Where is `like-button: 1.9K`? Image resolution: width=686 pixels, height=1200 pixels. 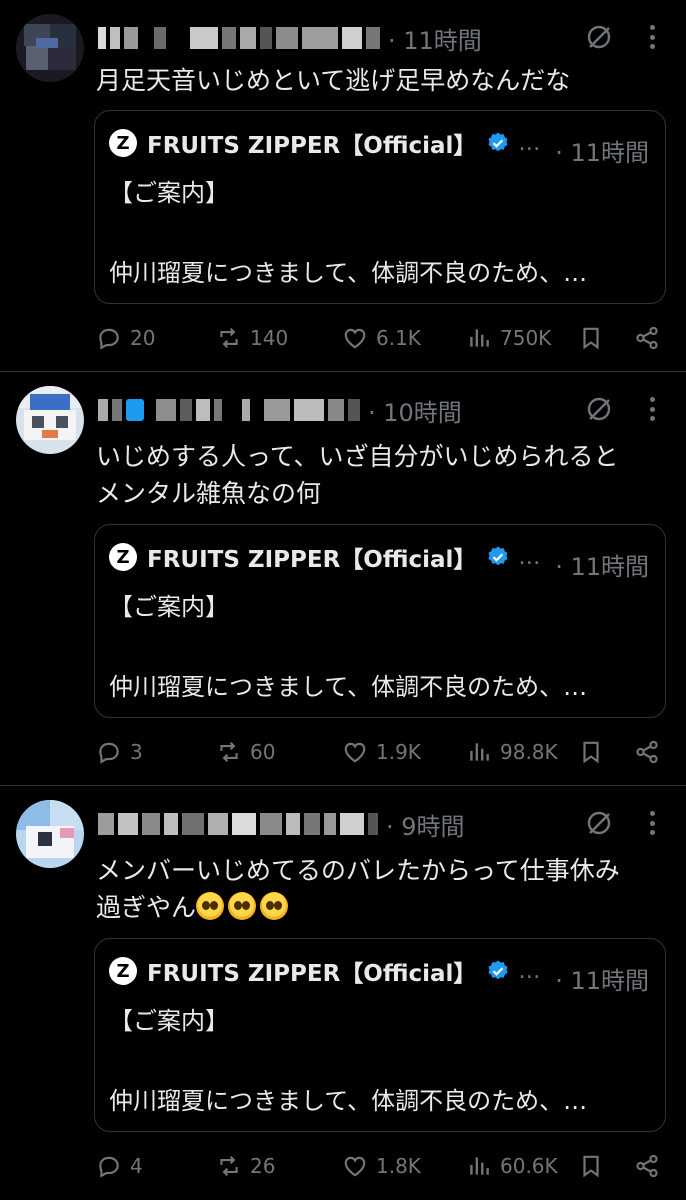
like-button: 1.9K is located at coordinates (381, 752).